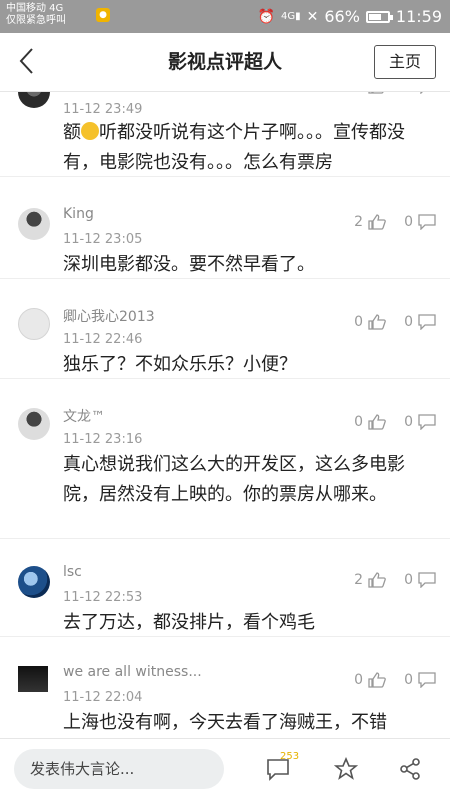 This screenshot has width=450, height=801. Describe the element at coordinates (36, 20) in the screenshot. I see `emergency-only: 仅限紧急呼叫` at that location.